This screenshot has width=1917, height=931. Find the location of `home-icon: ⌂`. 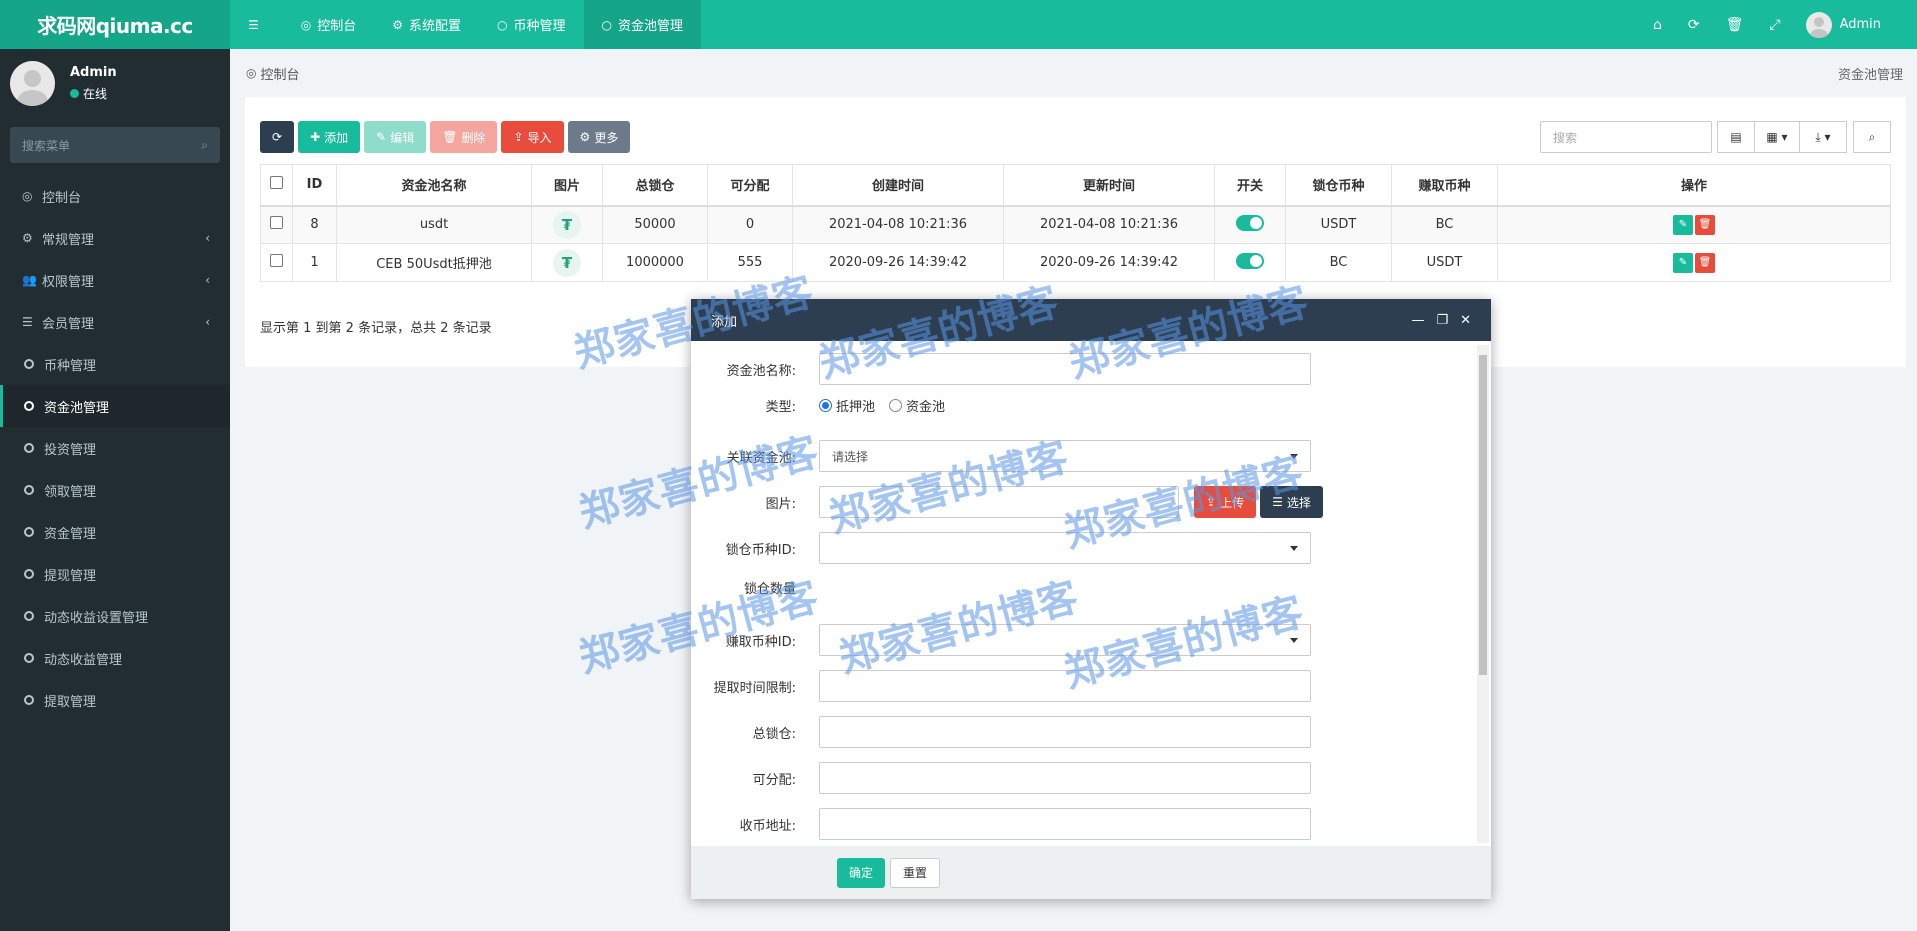

home-icon: ⌂ is located at coordinates (1657, 25).